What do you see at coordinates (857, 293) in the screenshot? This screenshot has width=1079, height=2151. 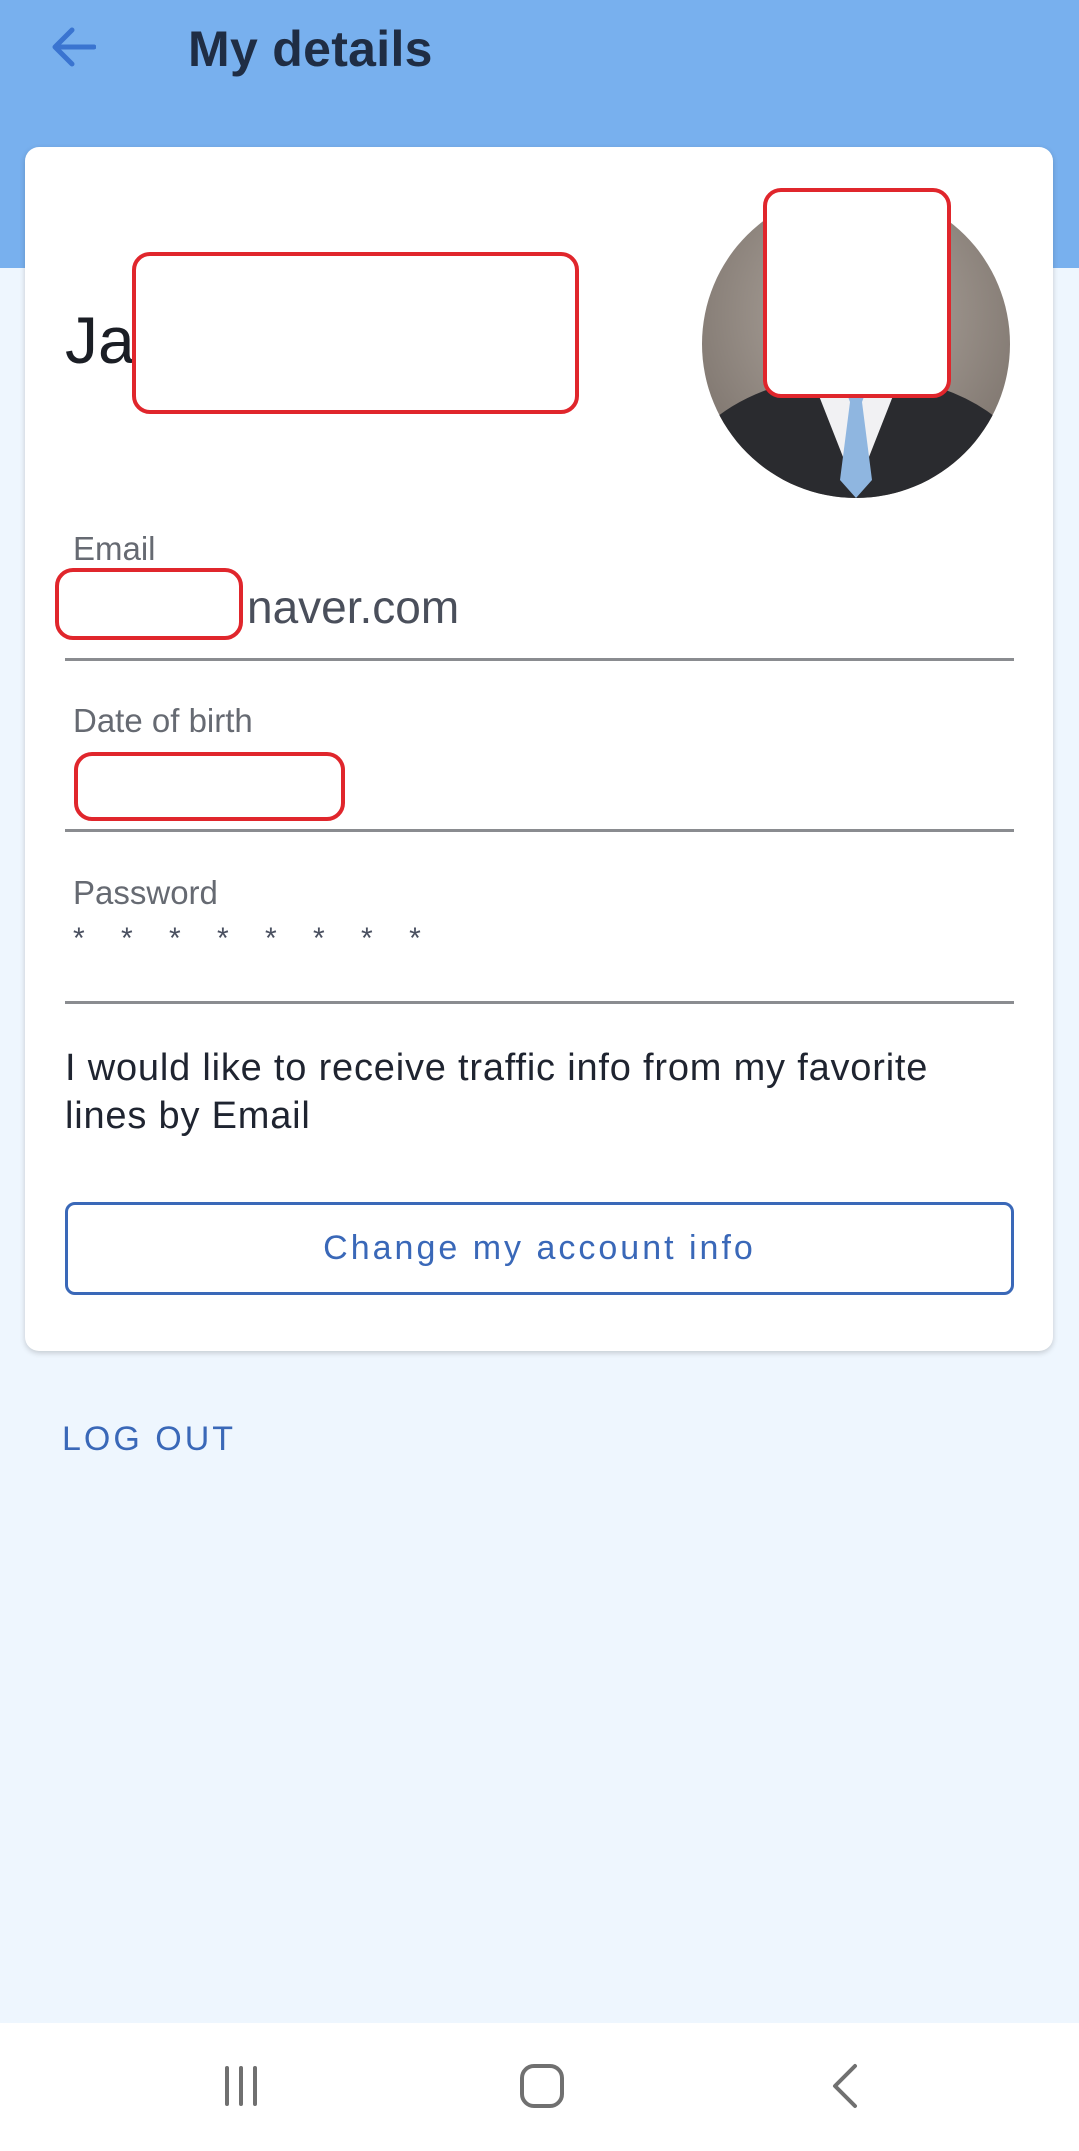 I see `face-redaction` at bounding box center [857, 293].